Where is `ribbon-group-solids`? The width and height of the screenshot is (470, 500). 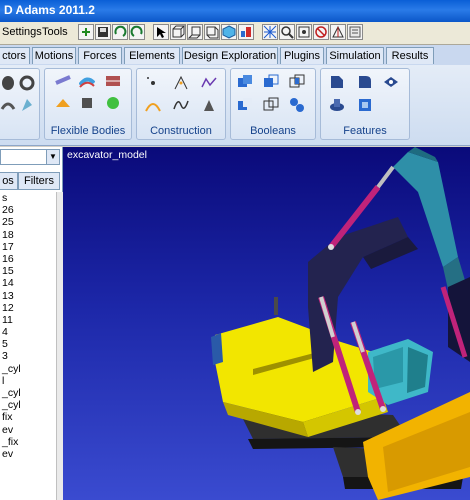 ribbon-group-solids is located at coordinates (20, 104).